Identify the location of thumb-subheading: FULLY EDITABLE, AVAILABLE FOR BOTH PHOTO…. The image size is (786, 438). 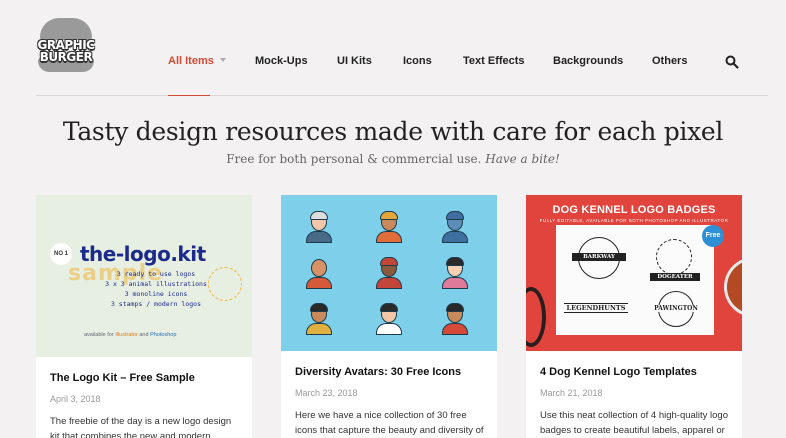
(634, 220).